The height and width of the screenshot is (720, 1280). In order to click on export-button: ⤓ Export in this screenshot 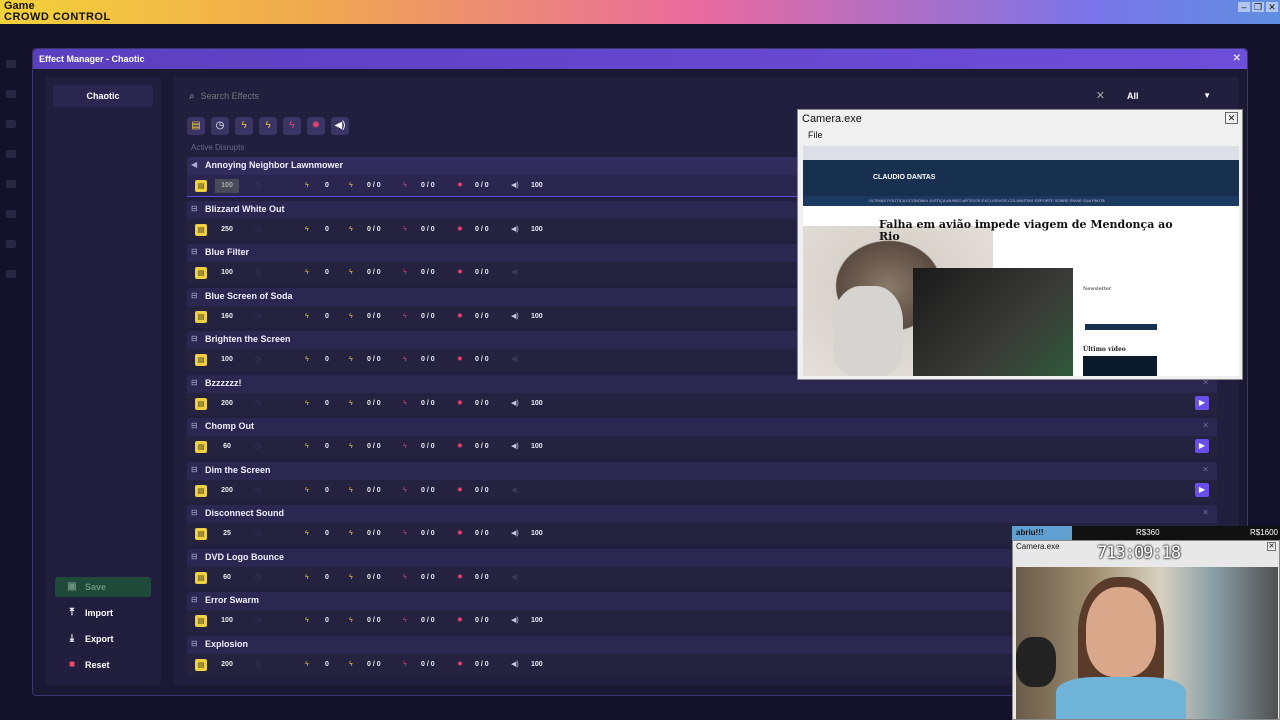, I will do `click(103, 639)`.